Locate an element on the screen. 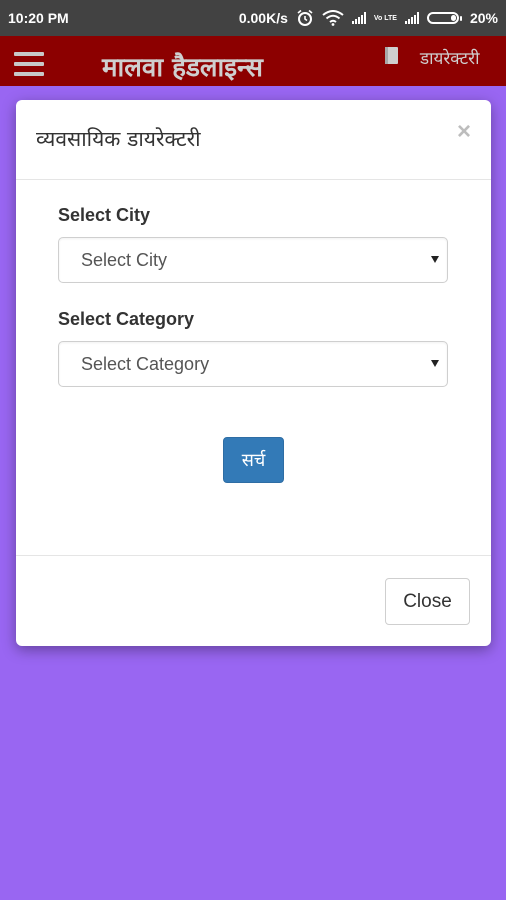 The image size is (506, 900). modal-footer: Close is located at coordinates (253, 601).